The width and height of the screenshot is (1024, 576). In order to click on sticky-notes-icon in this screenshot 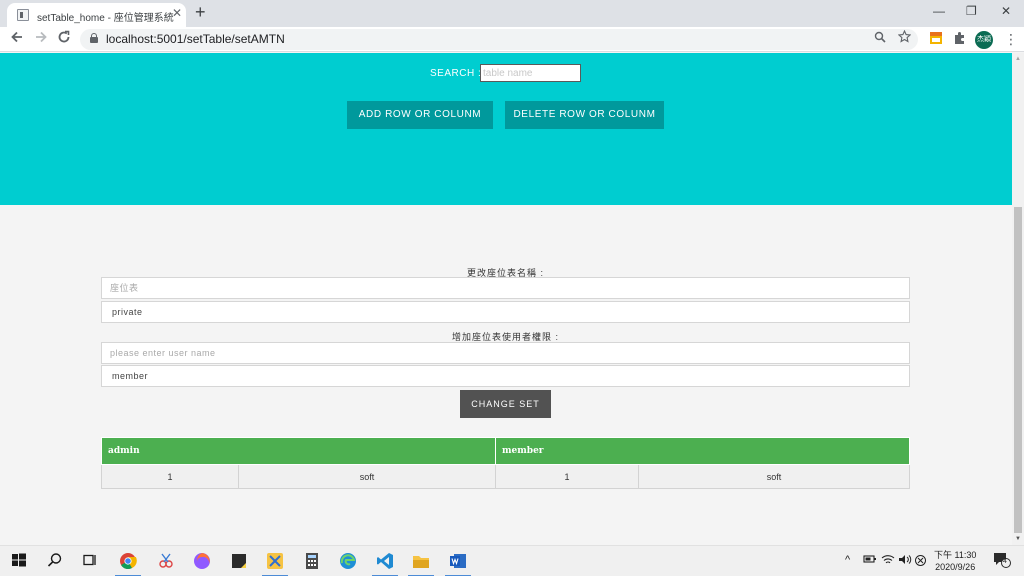, I will do `click(239, 561)`.